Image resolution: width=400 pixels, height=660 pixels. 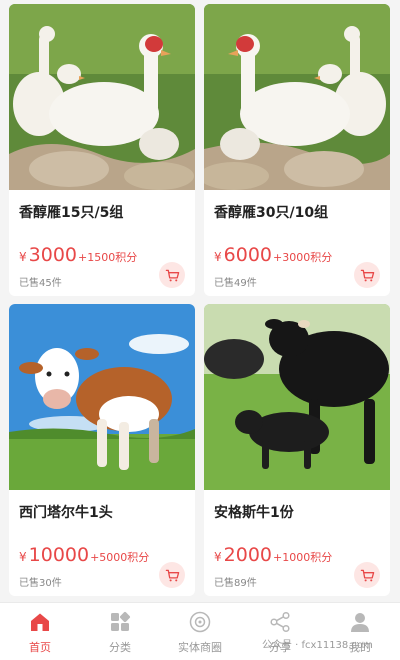 I want to click on product-price: ¥ 2000 +1000积分, so click(x=273, y=555).